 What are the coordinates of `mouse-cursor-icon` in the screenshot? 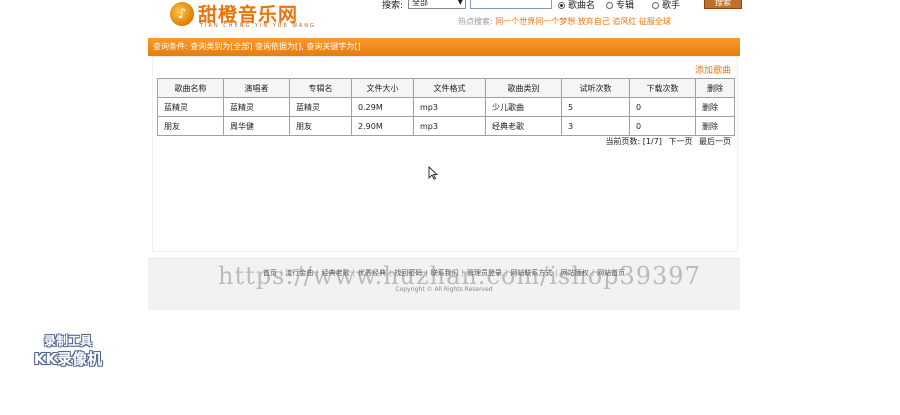 It's located at (433, 173).